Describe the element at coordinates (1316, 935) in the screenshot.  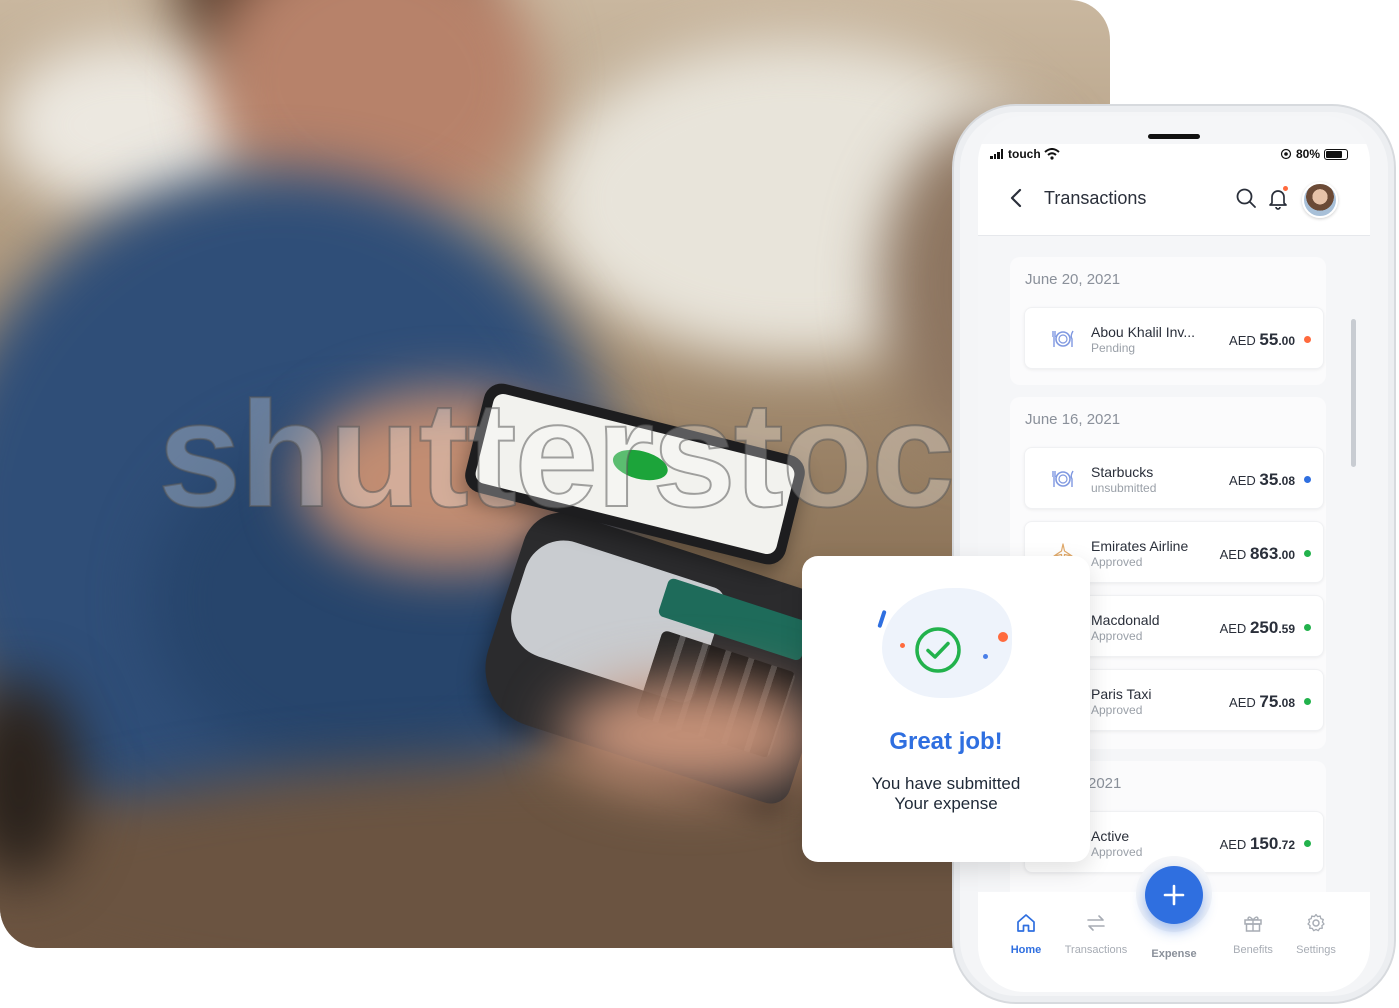
I see `tab-settings: Settings` at that location.